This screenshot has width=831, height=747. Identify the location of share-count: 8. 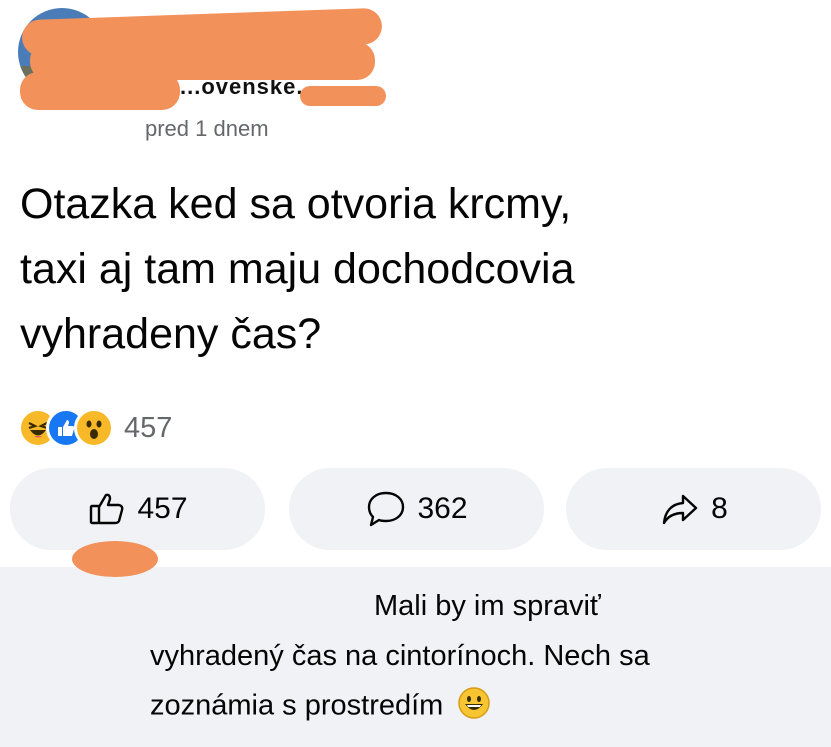
(719, 508).